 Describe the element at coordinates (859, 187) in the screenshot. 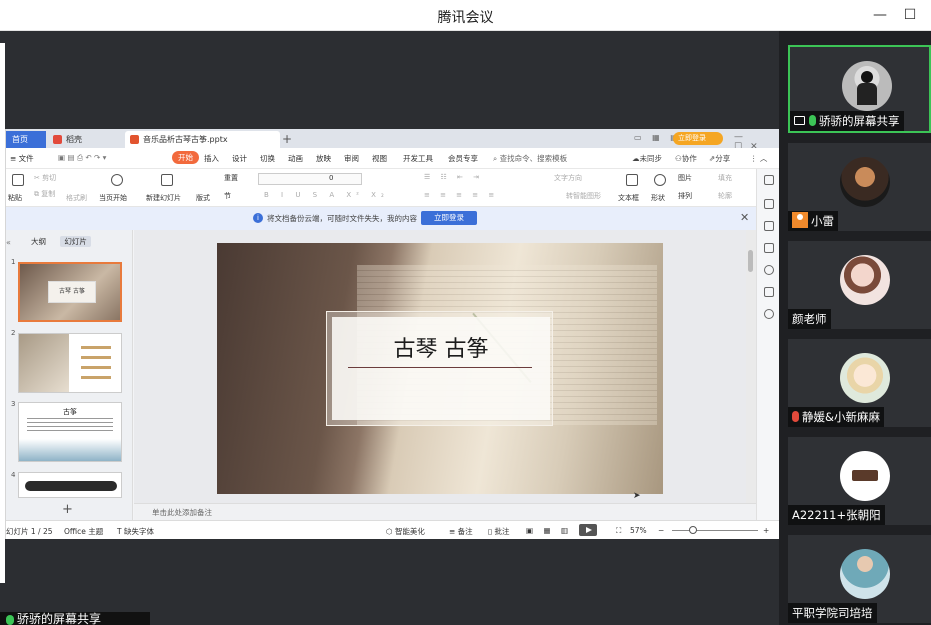

I see `participant-tile: 小雷` at that location.